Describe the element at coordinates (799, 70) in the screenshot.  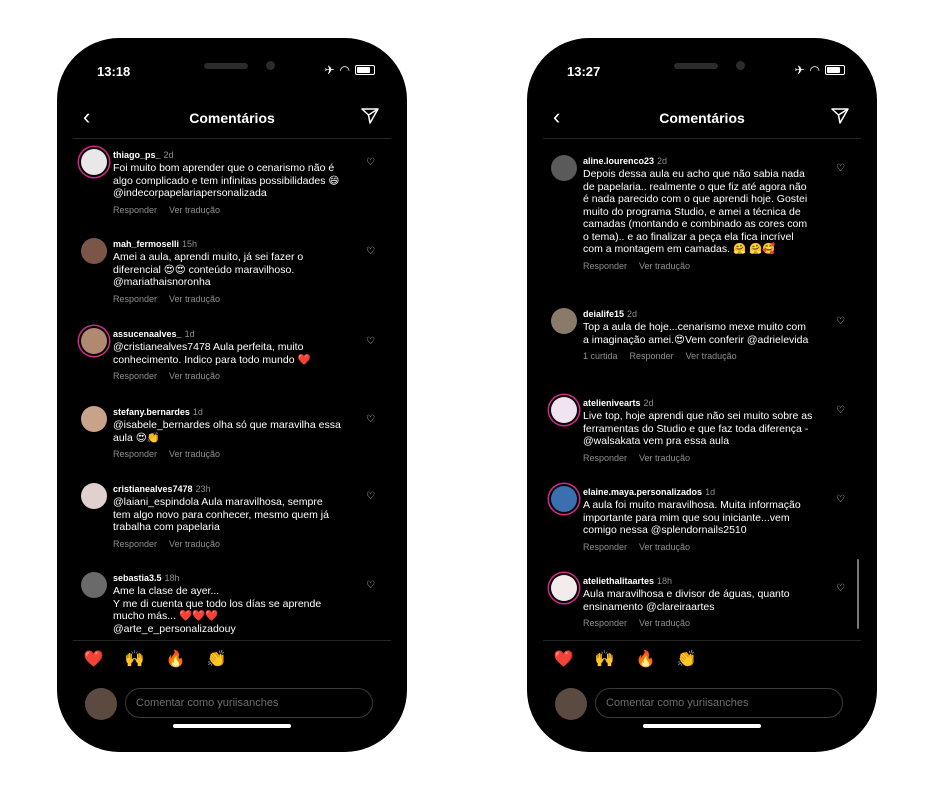
I see `airplane-icon: ✈` at that location.